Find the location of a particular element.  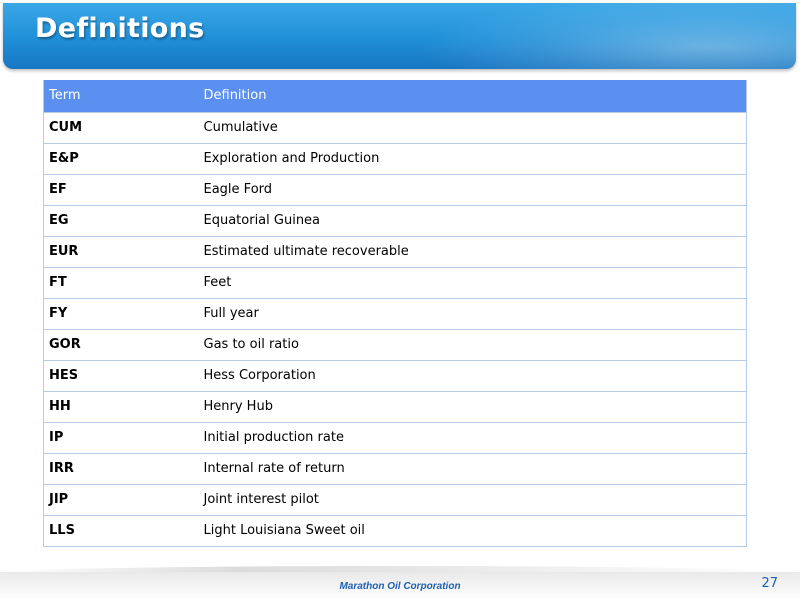

slide-title: Definitions is located at coordinates (120, 28).